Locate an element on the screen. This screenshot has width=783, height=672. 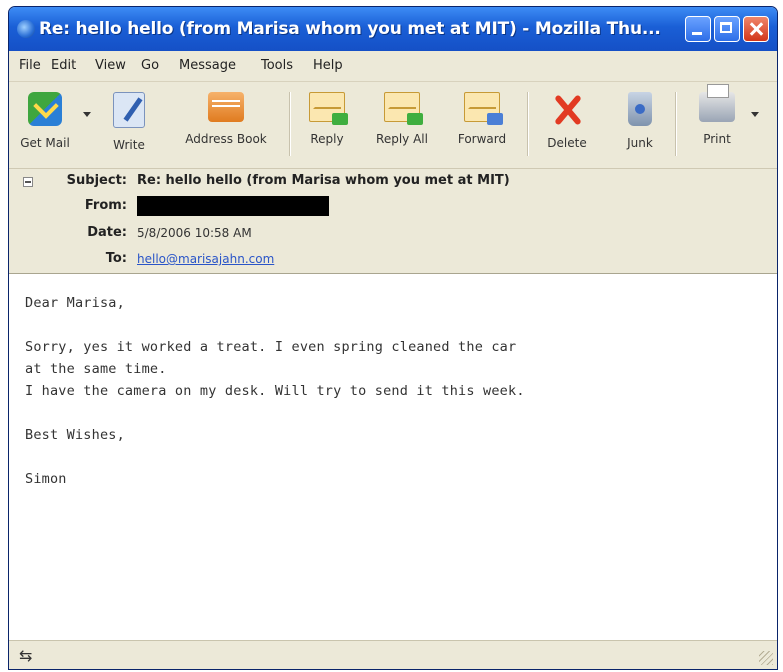
print-dropdown-icon is located at coordinates (755, 114).